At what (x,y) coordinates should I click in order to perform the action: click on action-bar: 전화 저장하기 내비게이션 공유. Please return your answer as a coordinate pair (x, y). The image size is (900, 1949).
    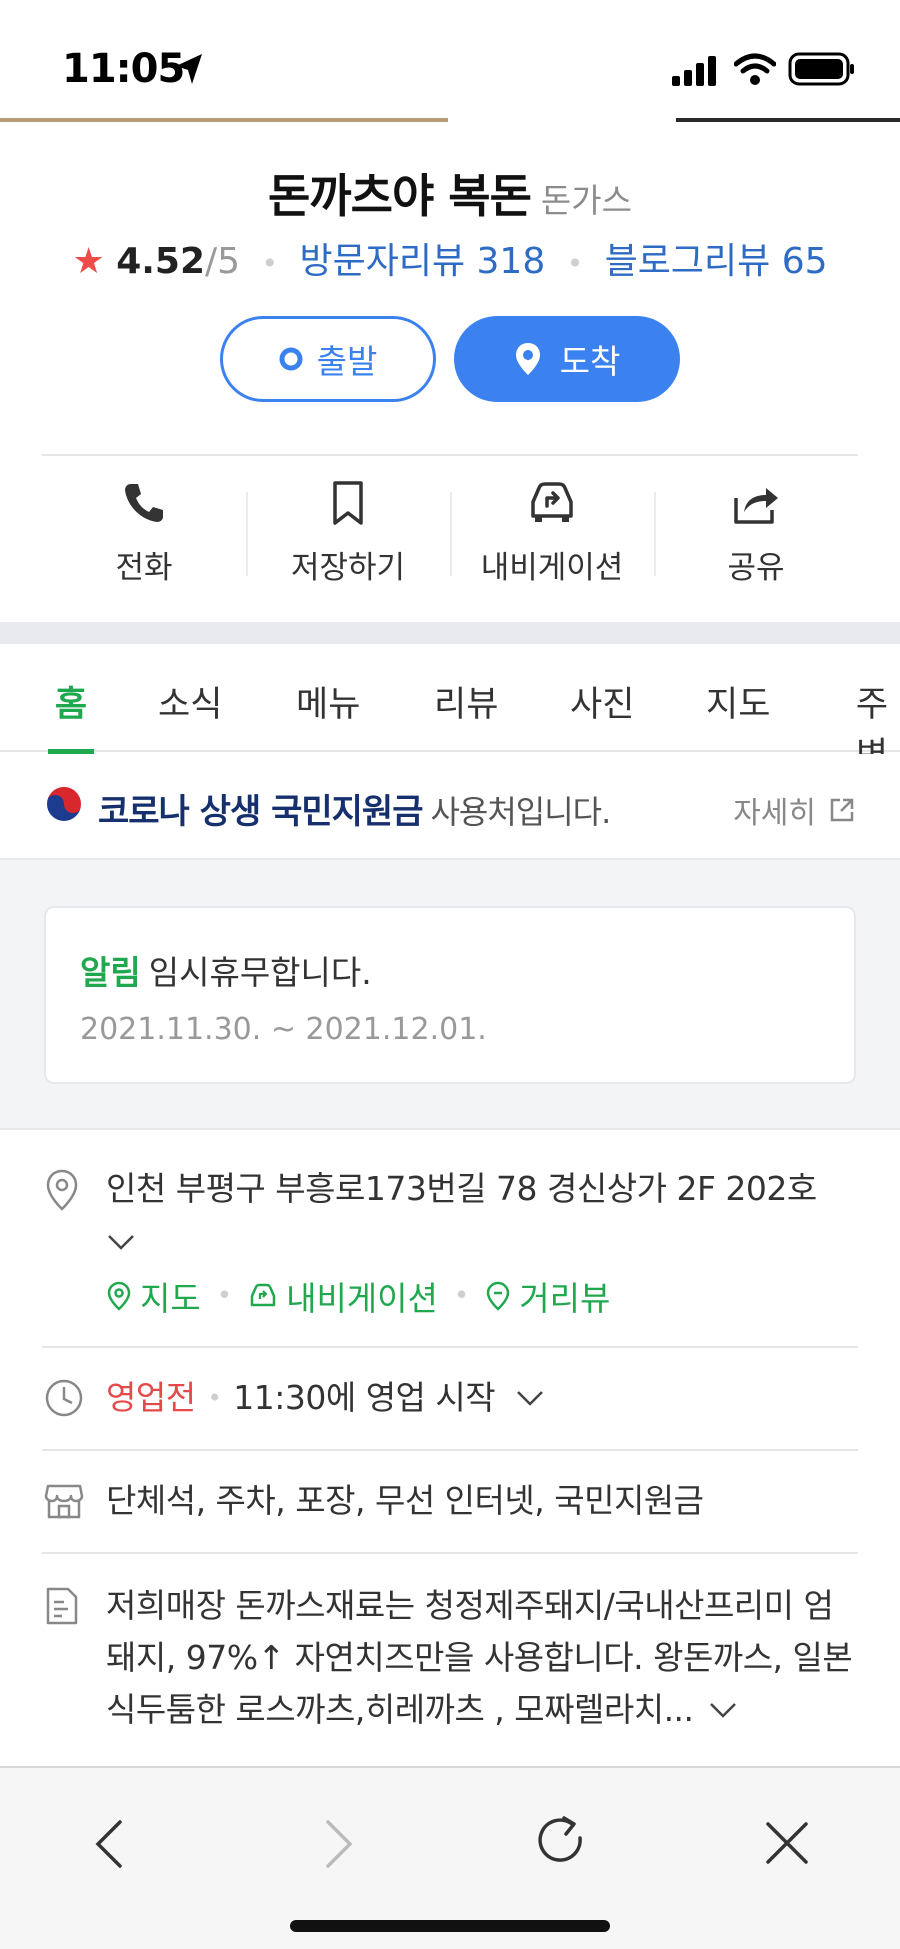
    Looking at the image, I should click on (450, 535).